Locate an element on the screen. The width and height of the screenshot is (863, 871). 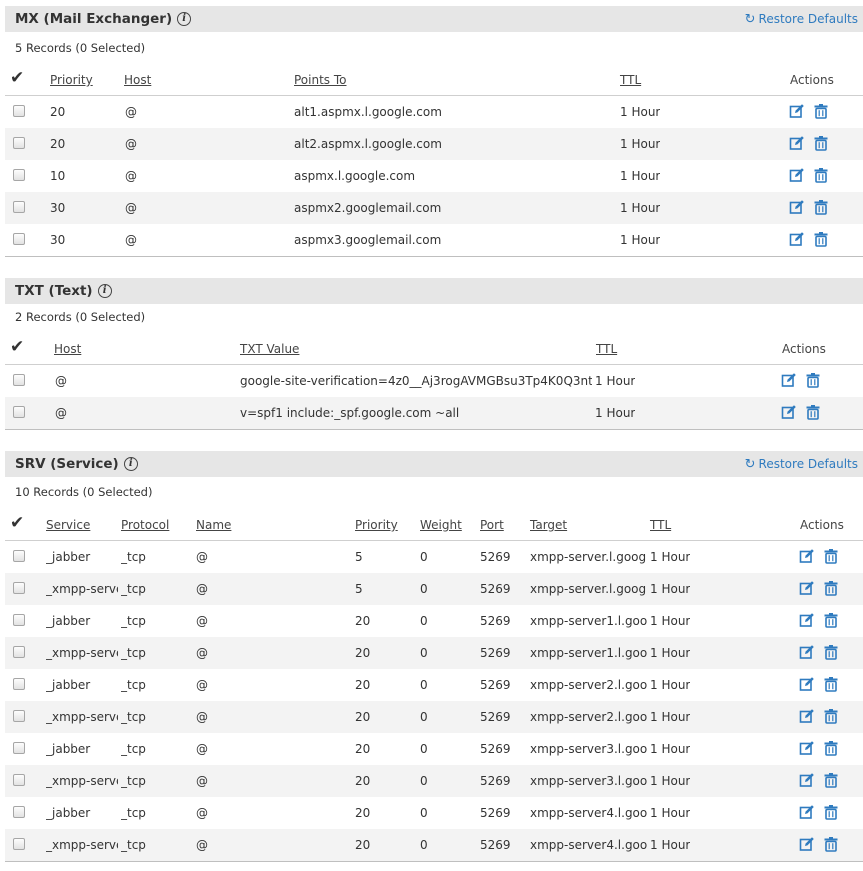
srv-col-ttl: TTL is located at coordinates (660, 525).